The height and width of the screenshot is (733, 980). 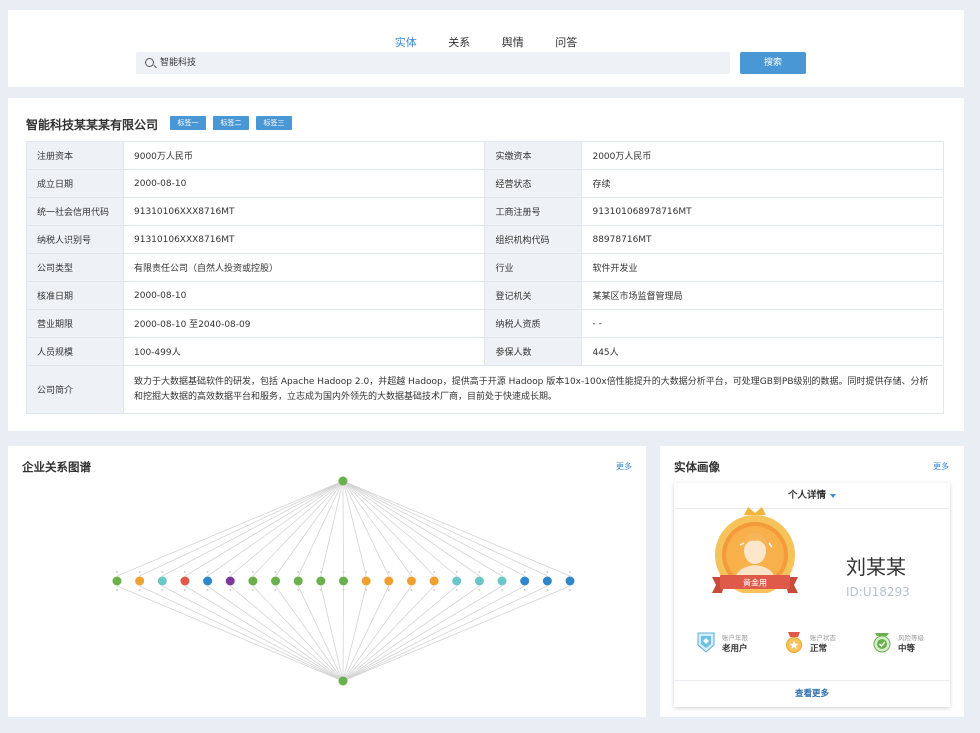 I want to click on info-value: 88978716MT, so click(x=762, y=239).